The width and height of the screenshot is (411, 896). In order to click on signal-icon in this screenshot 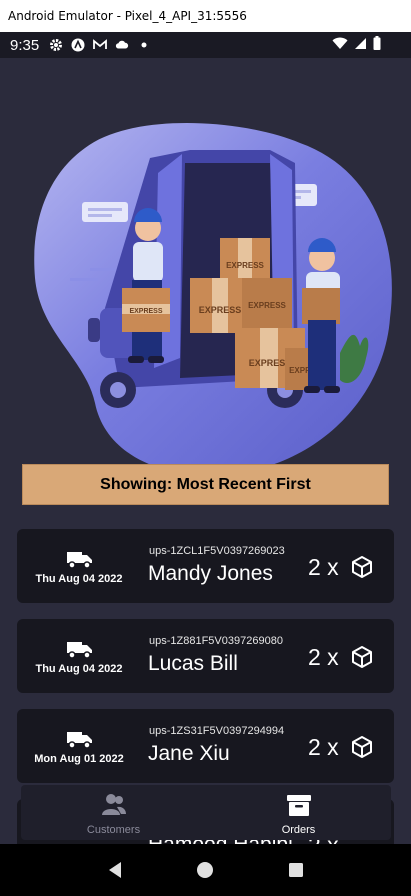, I will do `click(360, 45)`.